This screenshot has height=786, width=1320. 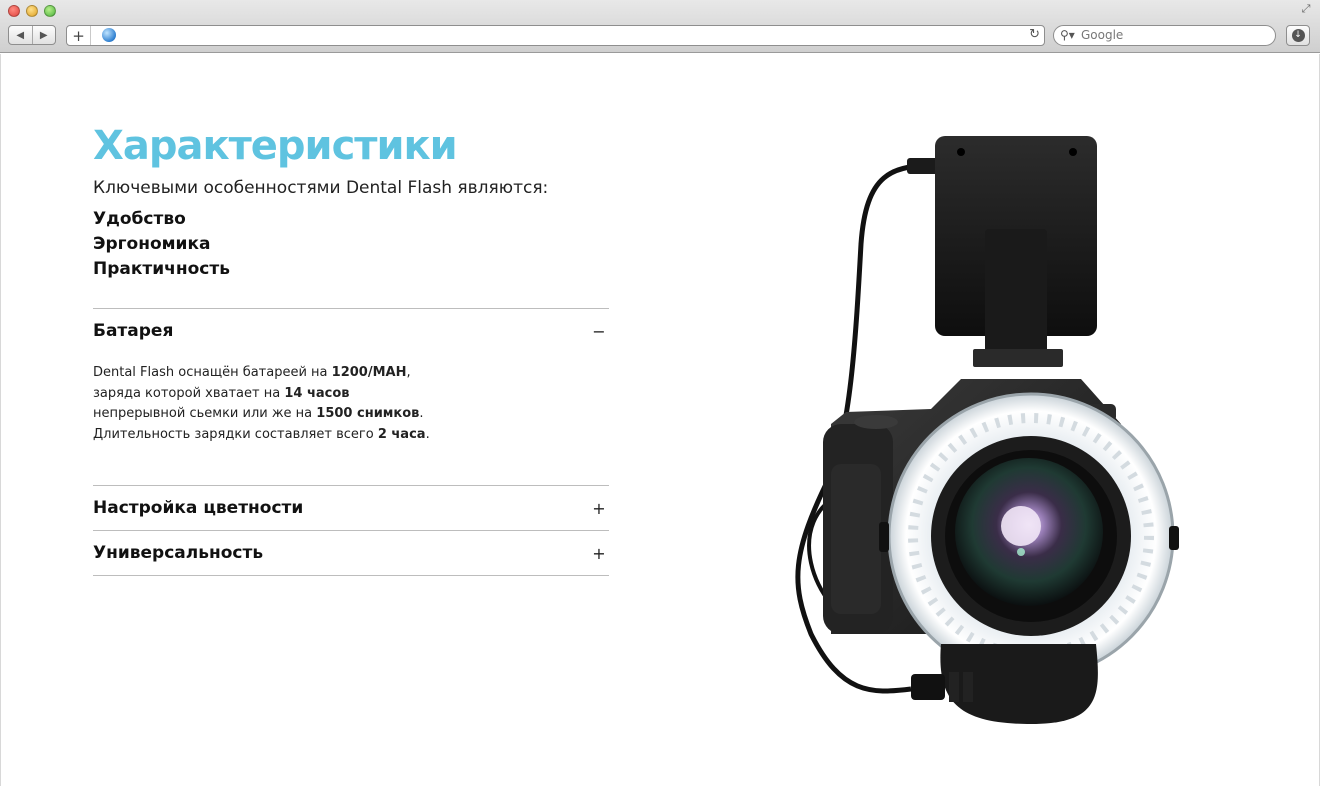 What do you see at coordinates (109, 35) in the screenshot?
I see `globe-icon` at bounding box center [109, 35].